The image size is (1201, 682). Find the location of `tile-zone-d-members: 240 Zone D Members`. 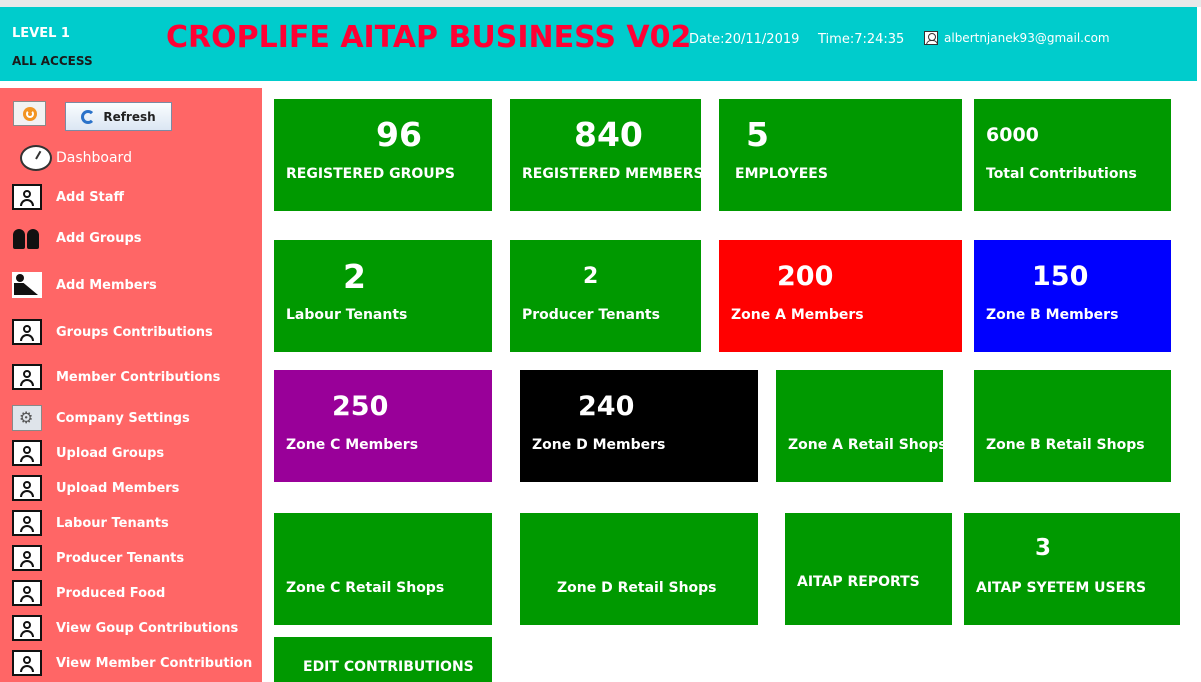

tile-zone-d-members: 240 Zone D Members is located at coordinates (639, 426).